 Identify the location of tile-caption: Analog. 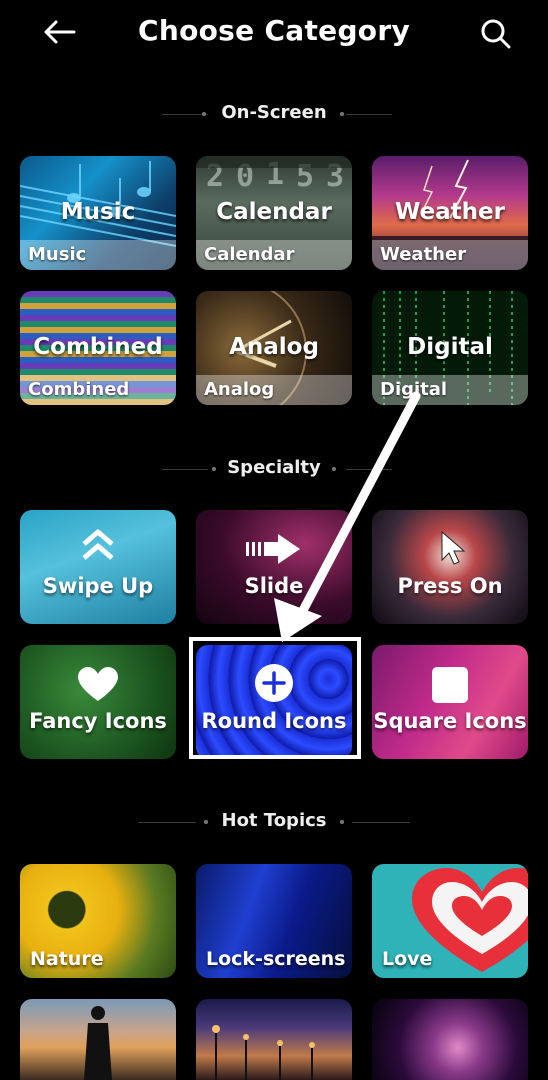
(239, 389).